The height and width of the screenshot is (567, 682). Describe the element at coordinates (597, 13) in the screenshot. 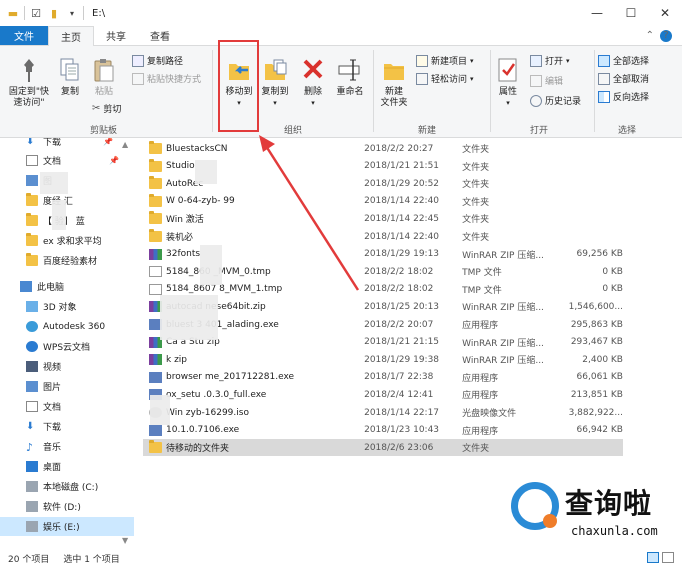

I see `minimize-button: —` at that location.